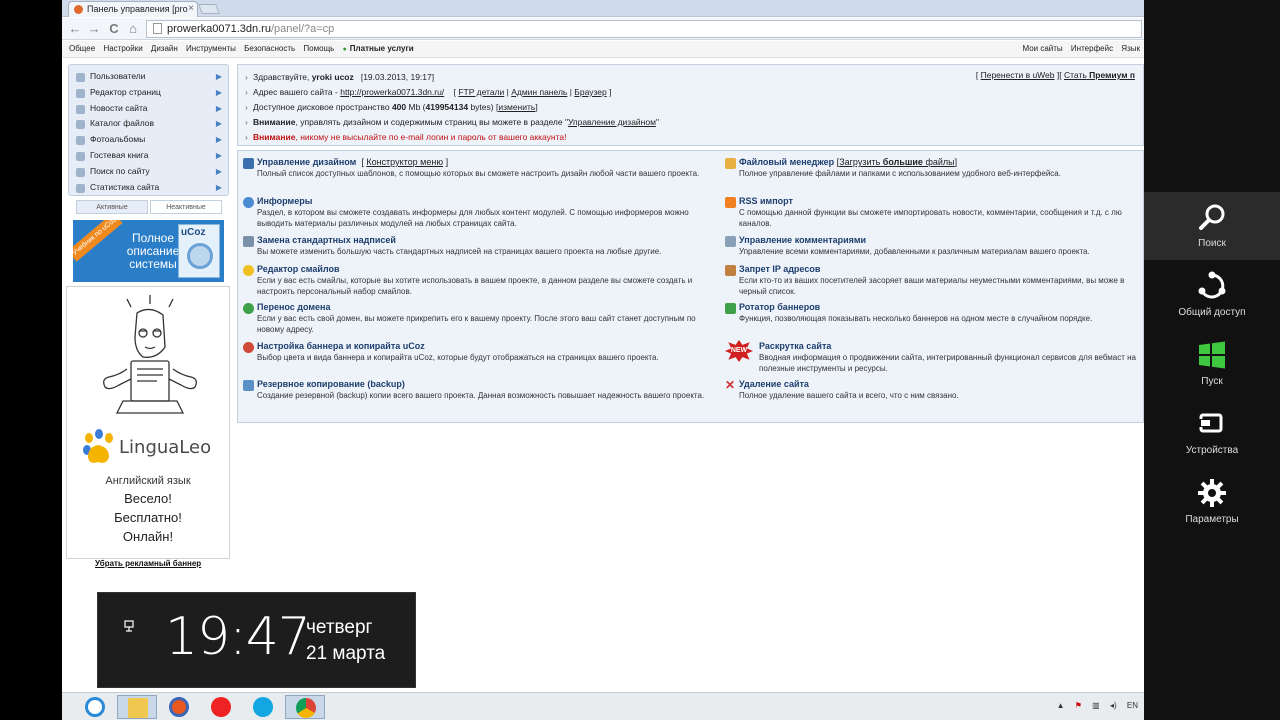 The image size is (1280, 720). I want to click on charm-label: Общий доступ, so click(1212, 312).